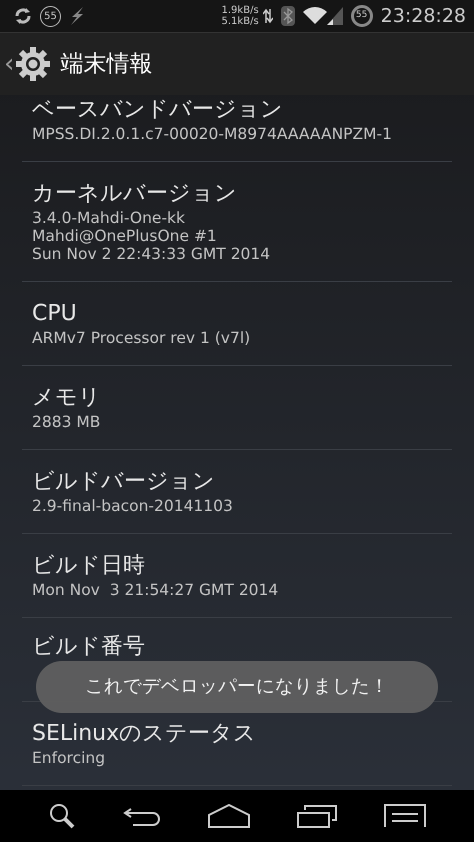 The height and width of the screenshot is (842, 474). What do you see at coordinates (287, 16) in the screenshot?
I see `bluetooth-icon` at bounding box center [287, 16].